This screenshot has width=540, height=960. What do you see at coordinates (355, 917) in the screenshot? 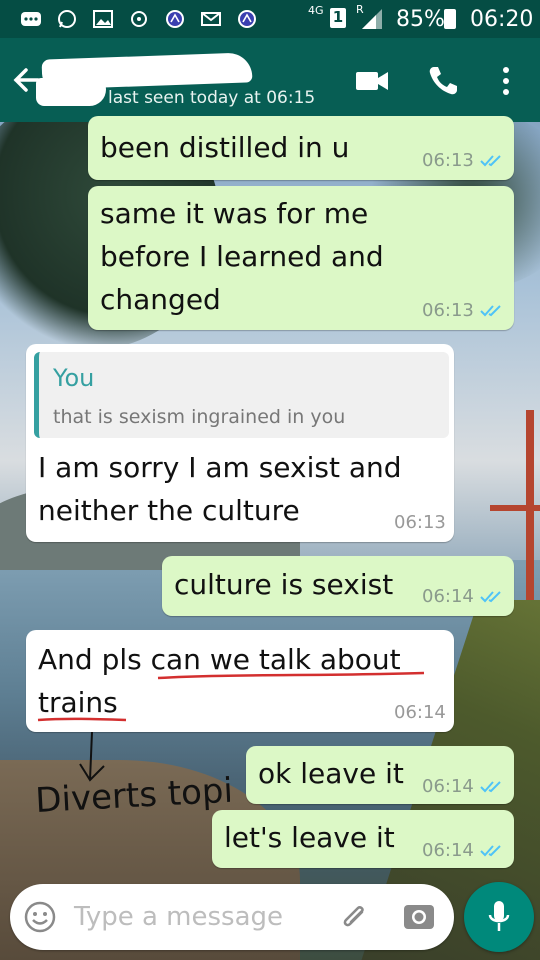
I see `attach-icon` at bounding box center [355, 917].